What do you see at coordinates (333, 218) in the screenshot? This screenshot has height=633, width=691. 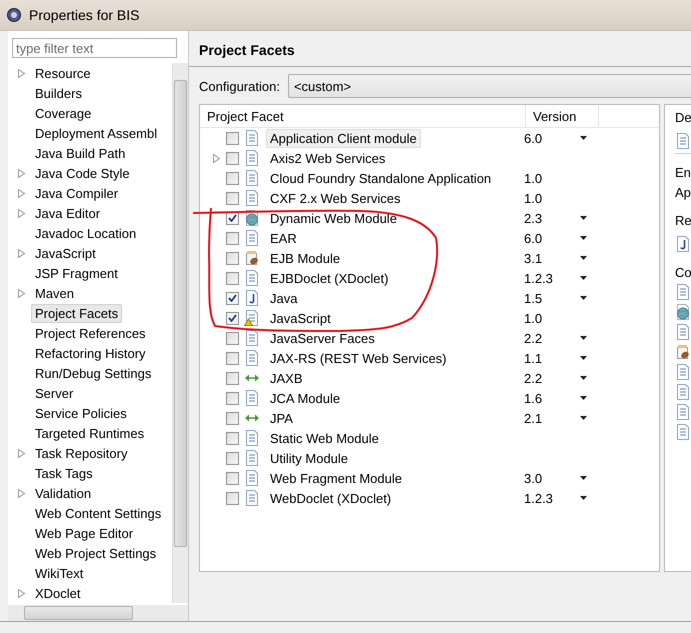 I see `facet-name: Dynamic Web Module` at bounding box center [333, 218].